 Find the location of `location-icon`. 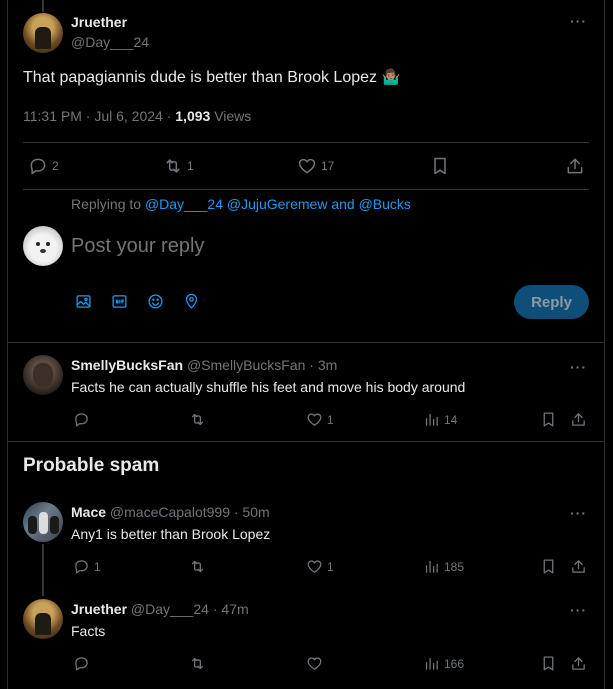

location-icon is located at coordinates (191, 301).